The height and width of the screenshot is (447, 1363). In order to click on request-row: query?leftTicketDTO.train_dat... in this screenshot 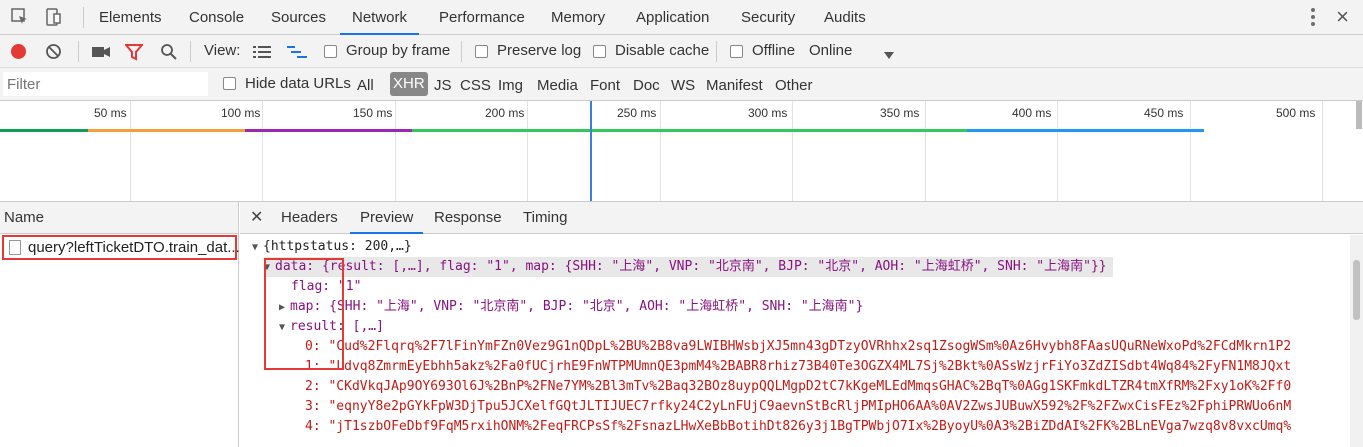, I will do `click(121, 247)`.